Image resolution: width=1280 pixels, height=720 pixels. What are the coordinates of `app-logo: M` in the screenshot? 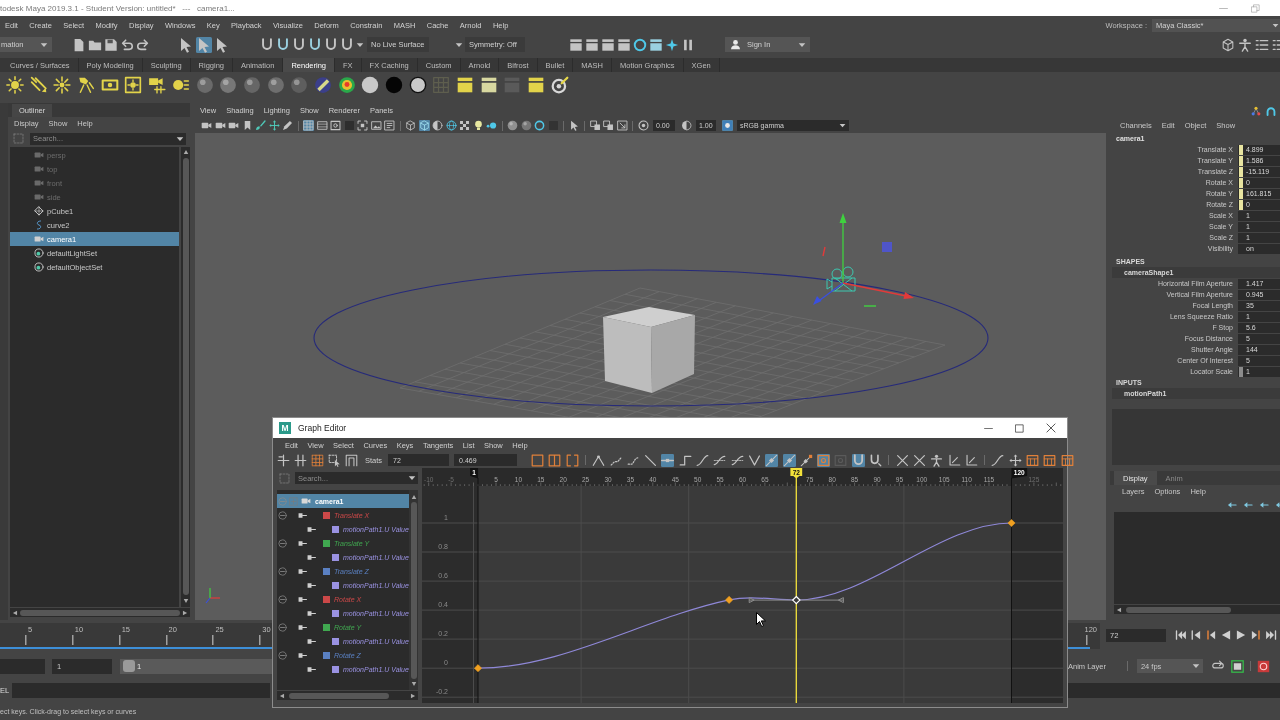 It's located at (285, 428).